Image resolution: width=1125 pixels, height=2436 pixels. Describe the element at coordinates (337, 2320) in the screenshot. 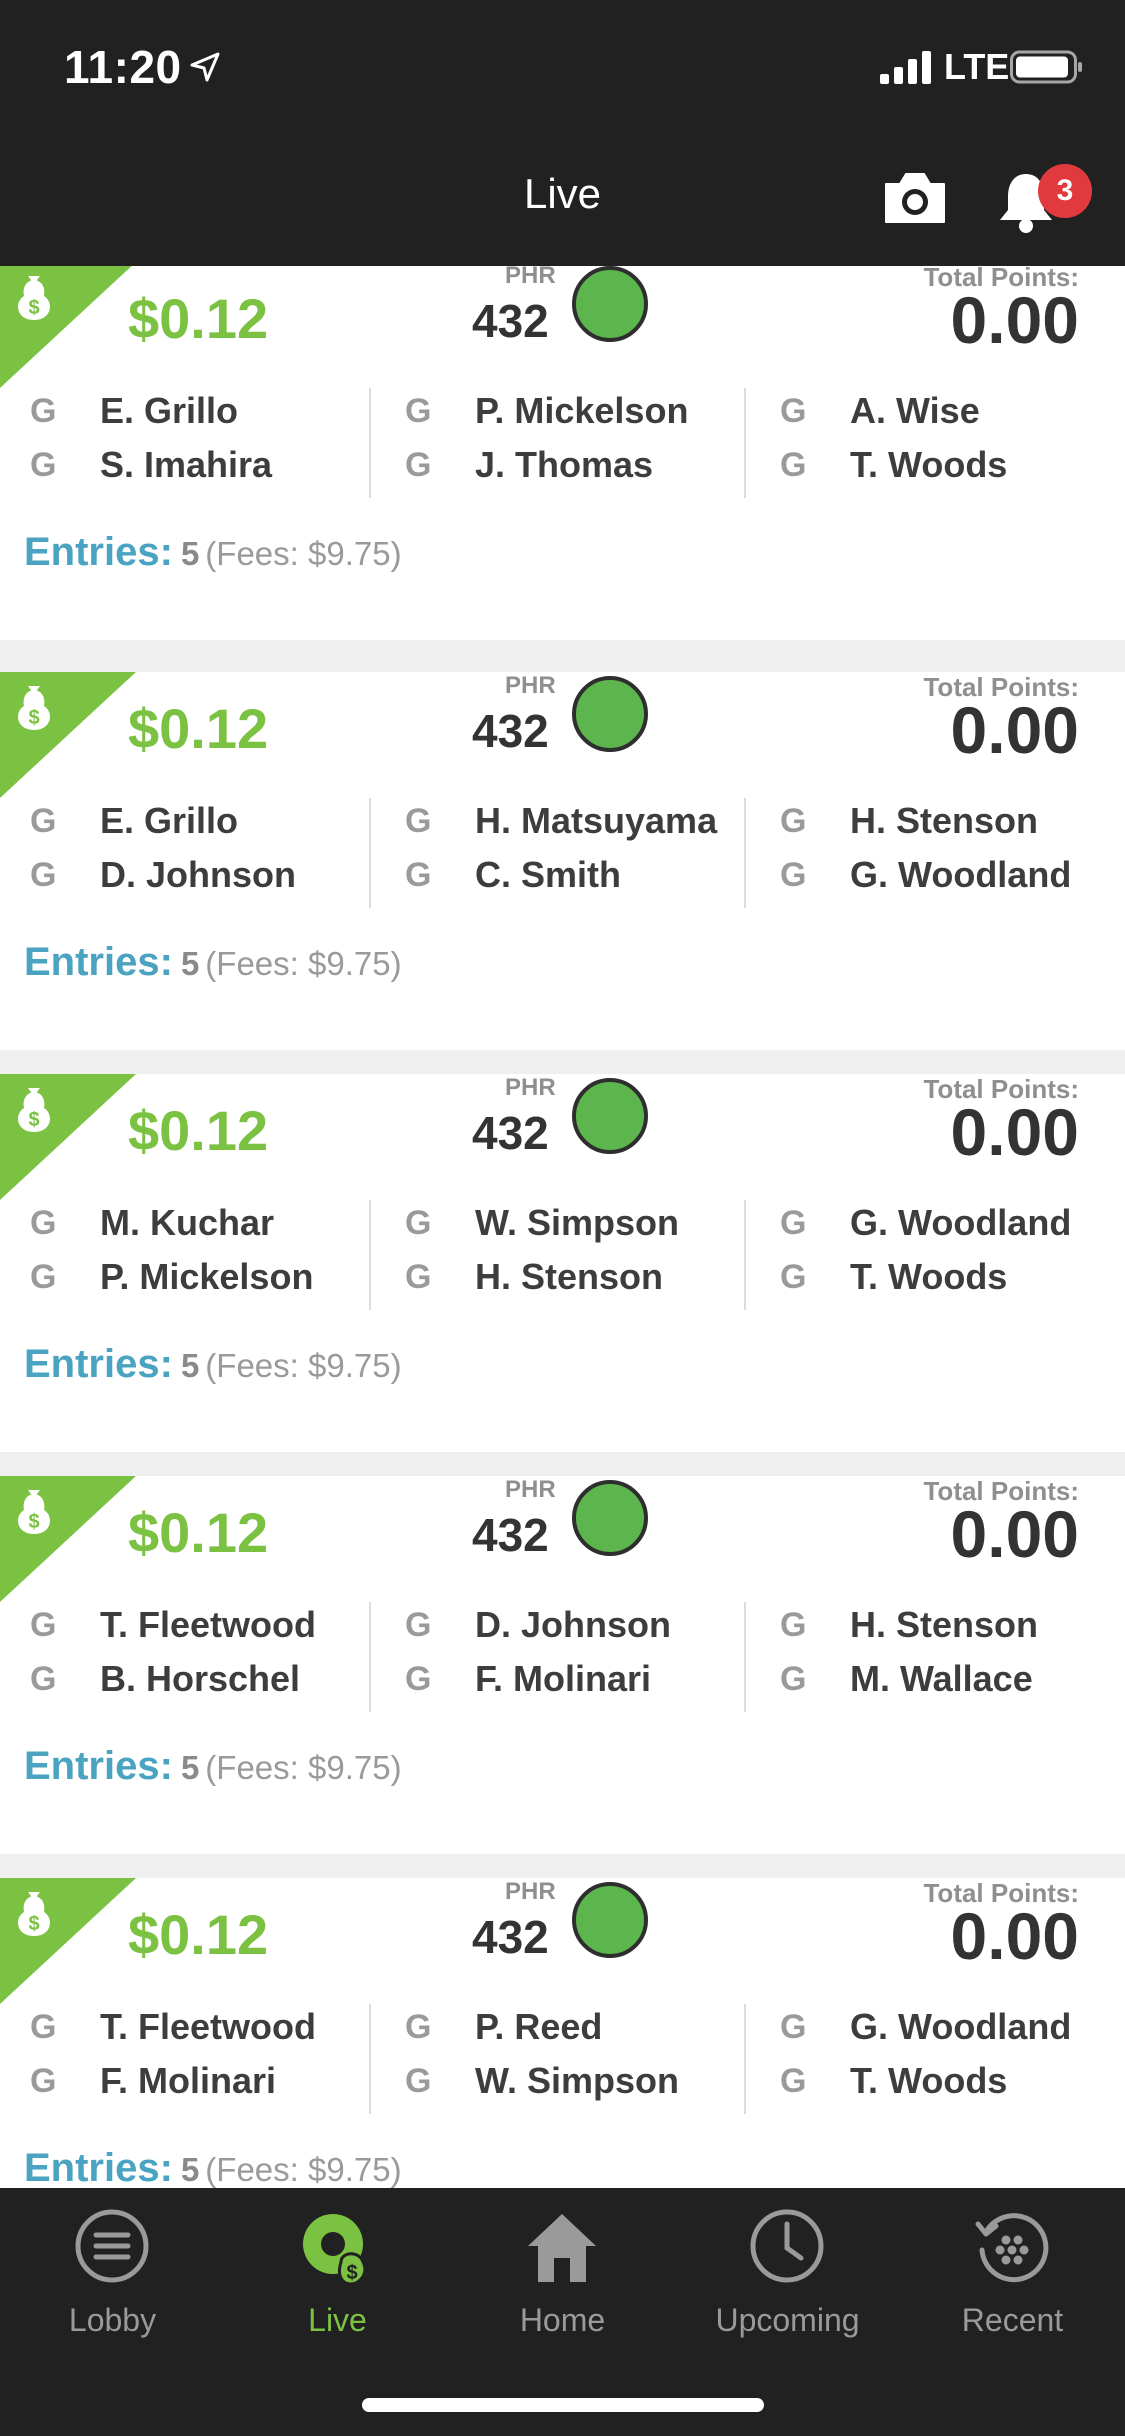

I see `tab-label: Live` at that location.